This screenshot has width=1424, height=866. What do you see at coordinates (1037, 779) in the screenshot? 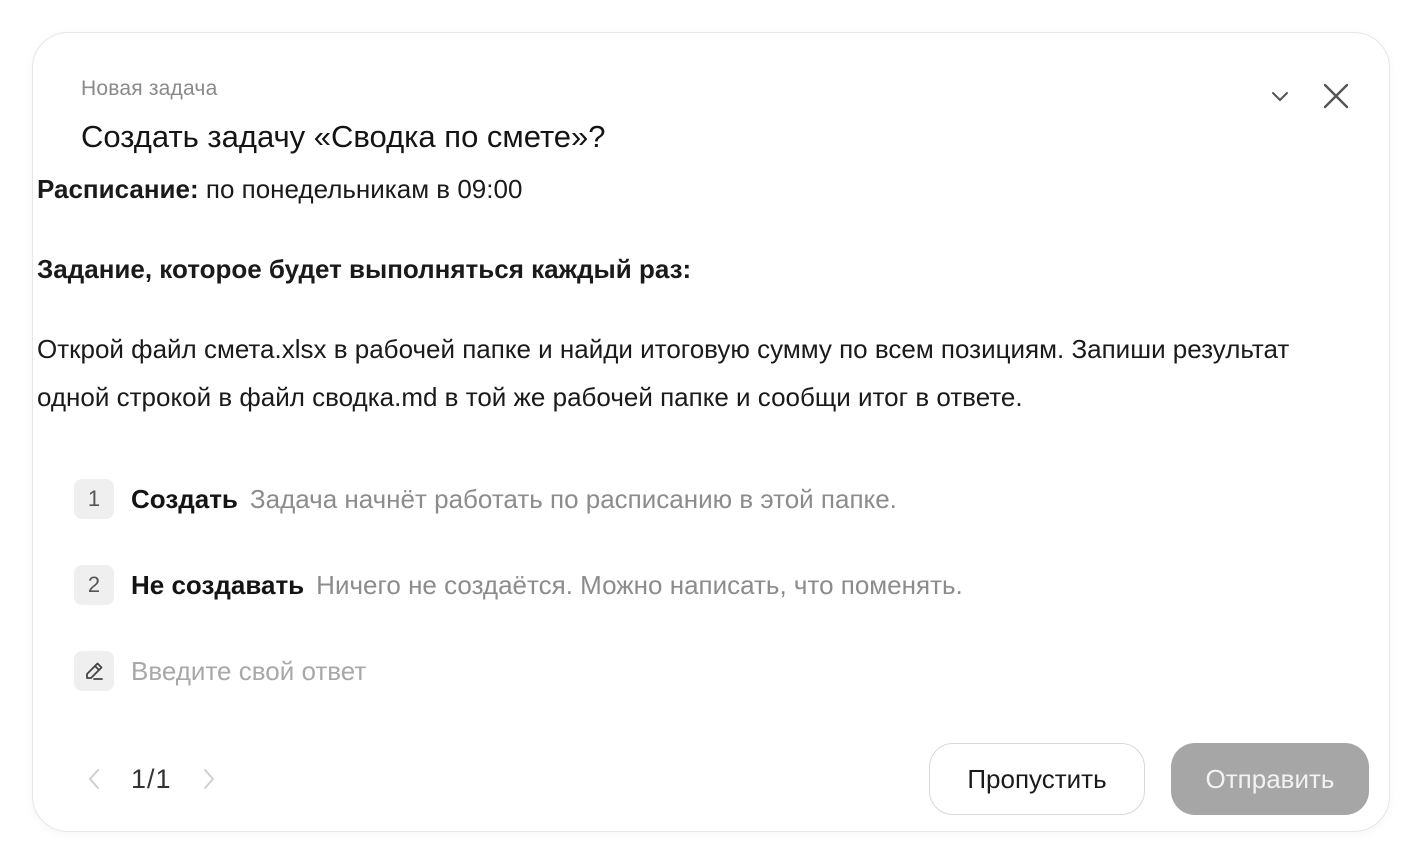
I see `skip-button: Пропустить` at bounding box center [1037, 779].